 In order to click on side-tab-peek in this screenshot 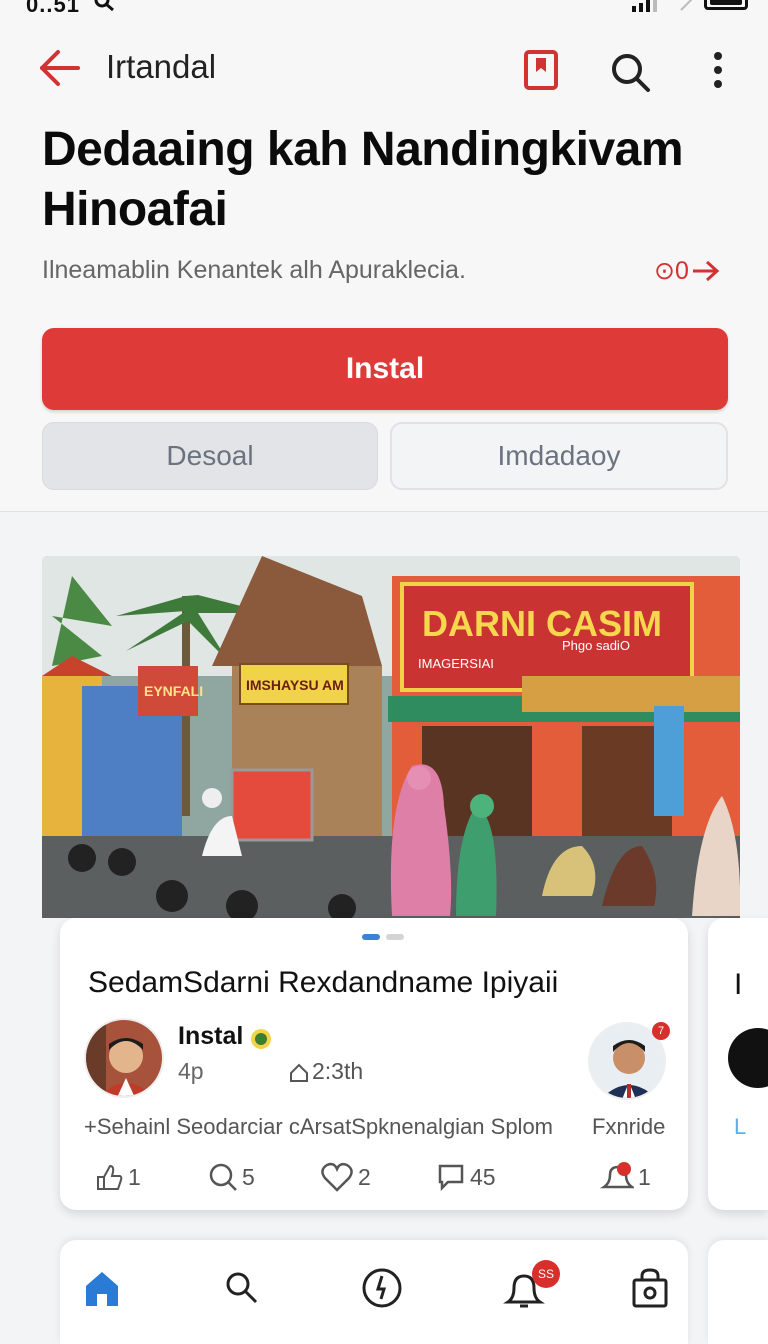, I will do `click(738, 1292)`.